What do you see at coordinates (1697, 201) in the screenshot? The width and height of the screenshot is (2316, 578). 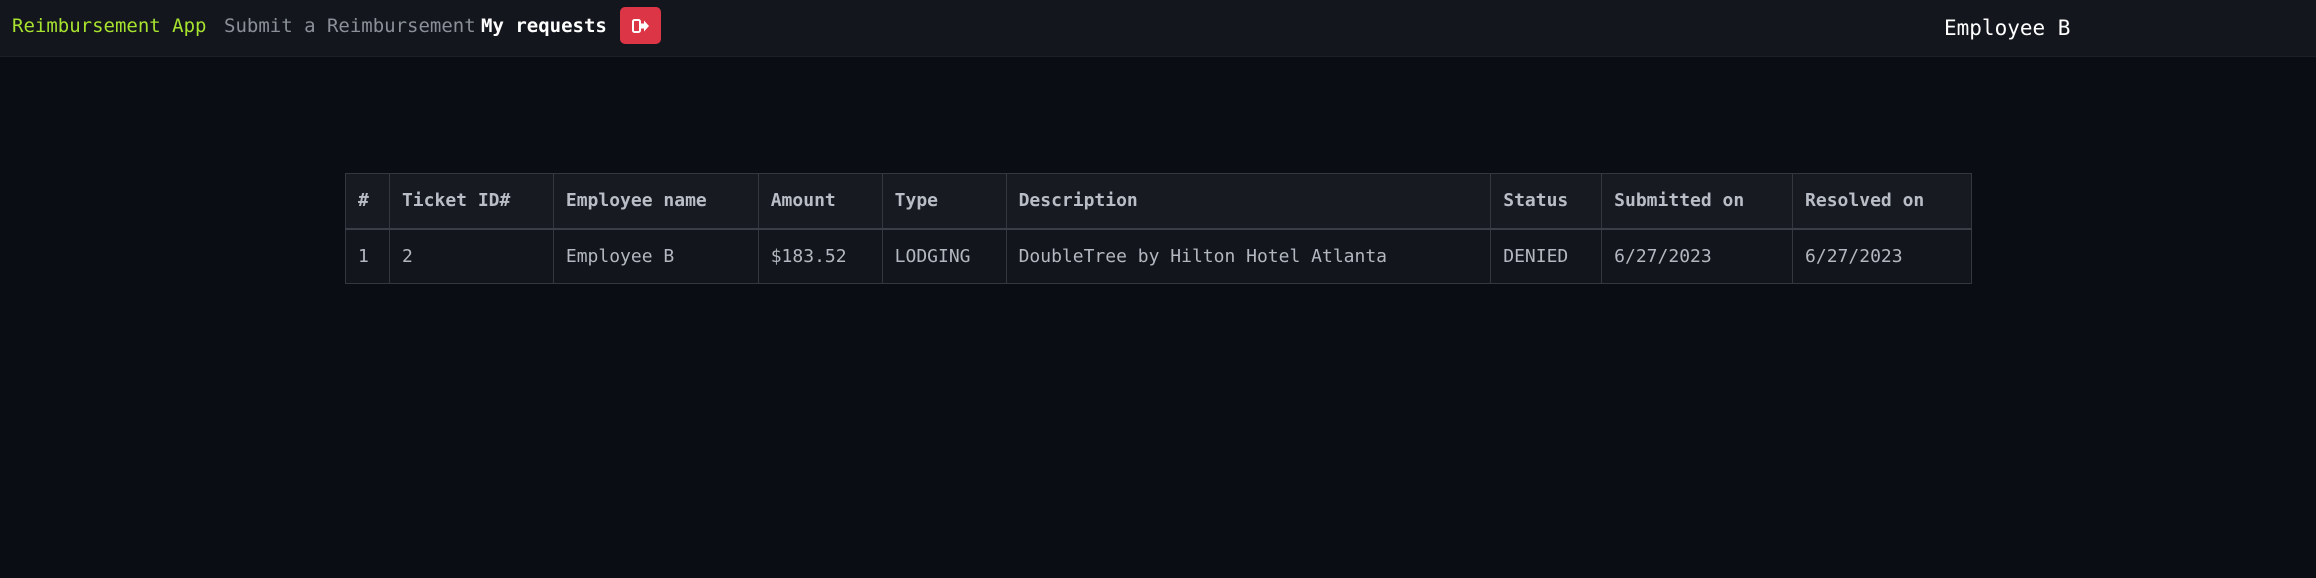 I see `column-header-submitted-on: Submitted on` at bounding box center [1697, 201].